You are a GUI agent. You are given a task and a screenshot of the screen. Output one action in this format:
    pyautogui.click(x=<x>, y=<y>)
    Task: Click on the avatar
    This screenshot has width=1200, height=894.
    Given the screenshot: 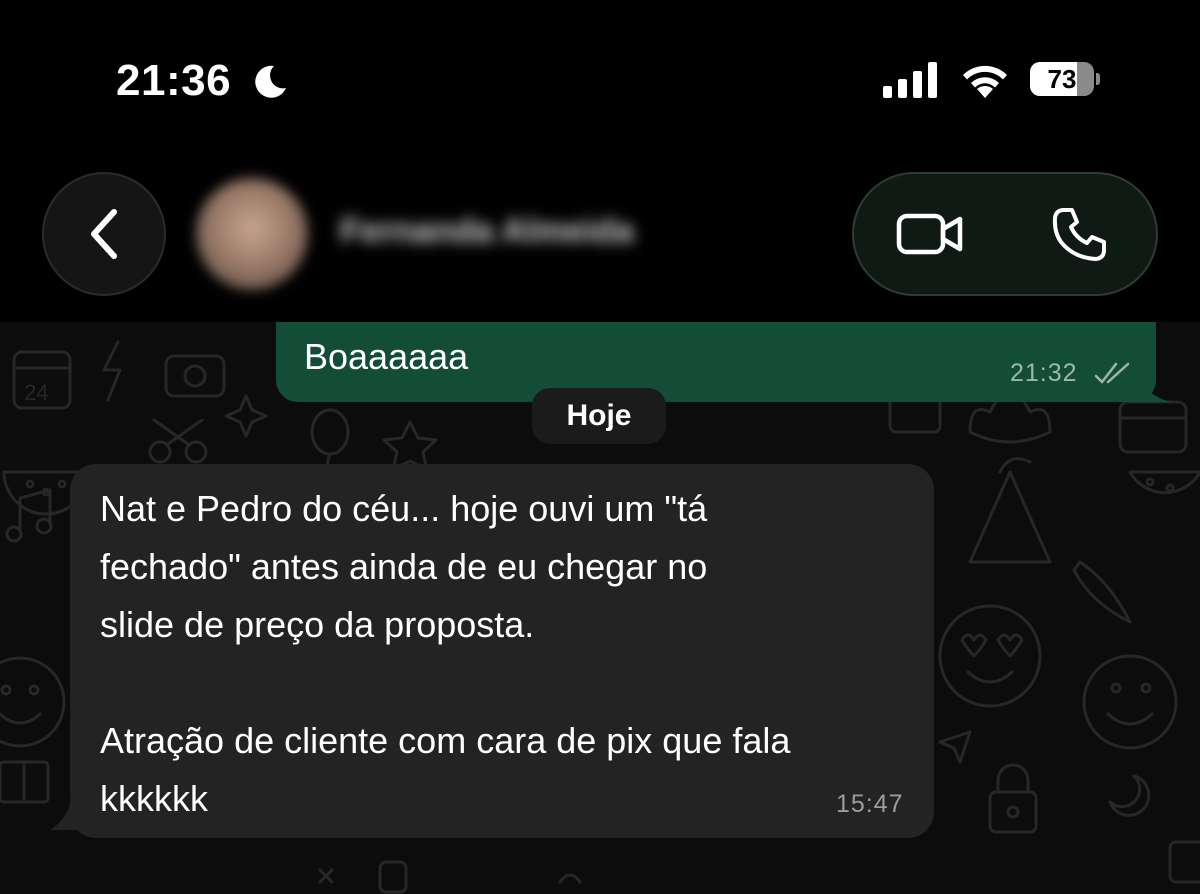 What is the action you would take?
    pyautogui.click(x=252, y=234)
    